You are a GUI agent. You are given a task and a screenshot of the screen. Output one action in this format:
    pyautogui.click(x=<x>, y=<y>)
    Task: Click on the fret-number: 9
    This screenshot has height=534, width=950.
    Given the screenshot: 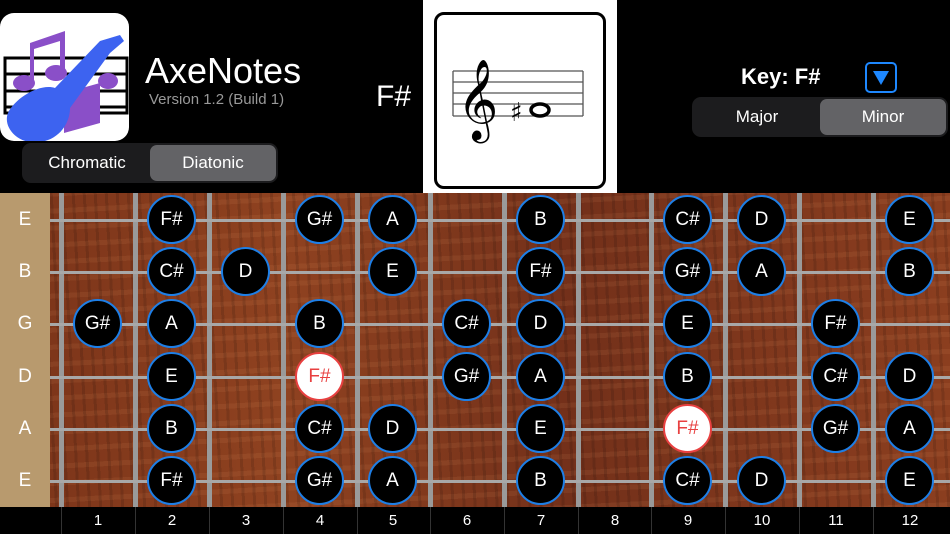 What is the action you would take?
    pyautogui.click(x=688, y=520)
    